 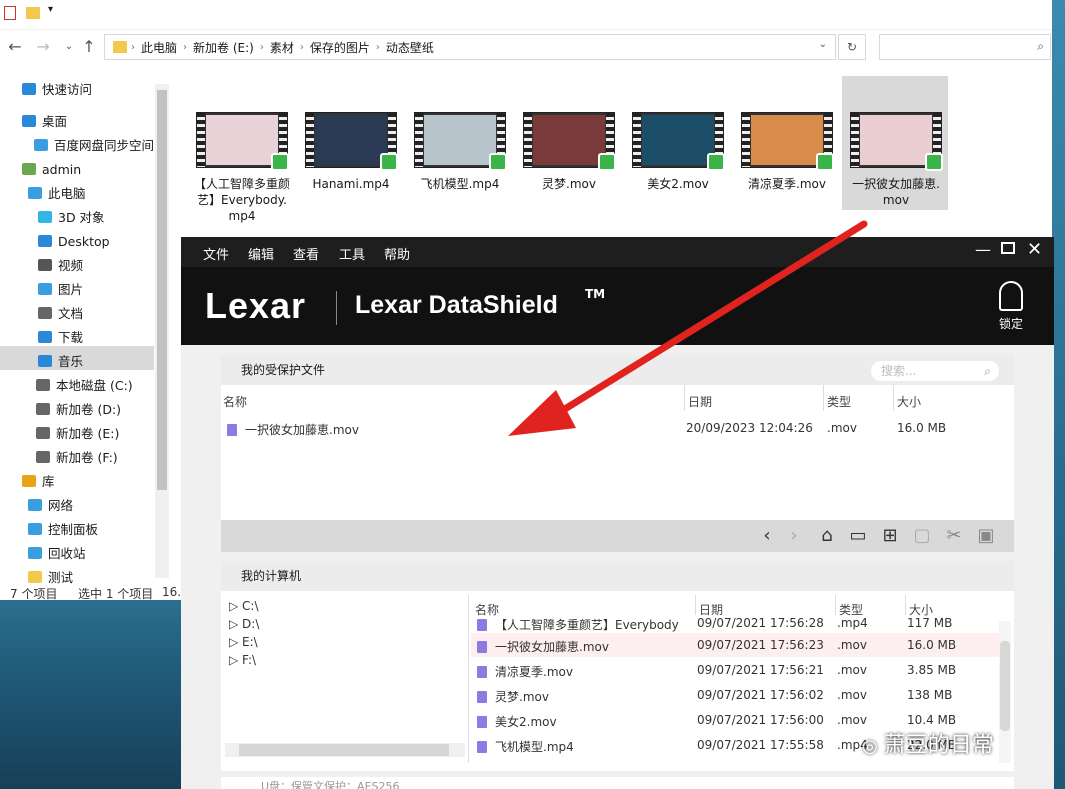 What do you see at coordinates (351, 152) in the screenshot?
I see `file-item: Hanami.mp4` at bounding box center [351, 152].